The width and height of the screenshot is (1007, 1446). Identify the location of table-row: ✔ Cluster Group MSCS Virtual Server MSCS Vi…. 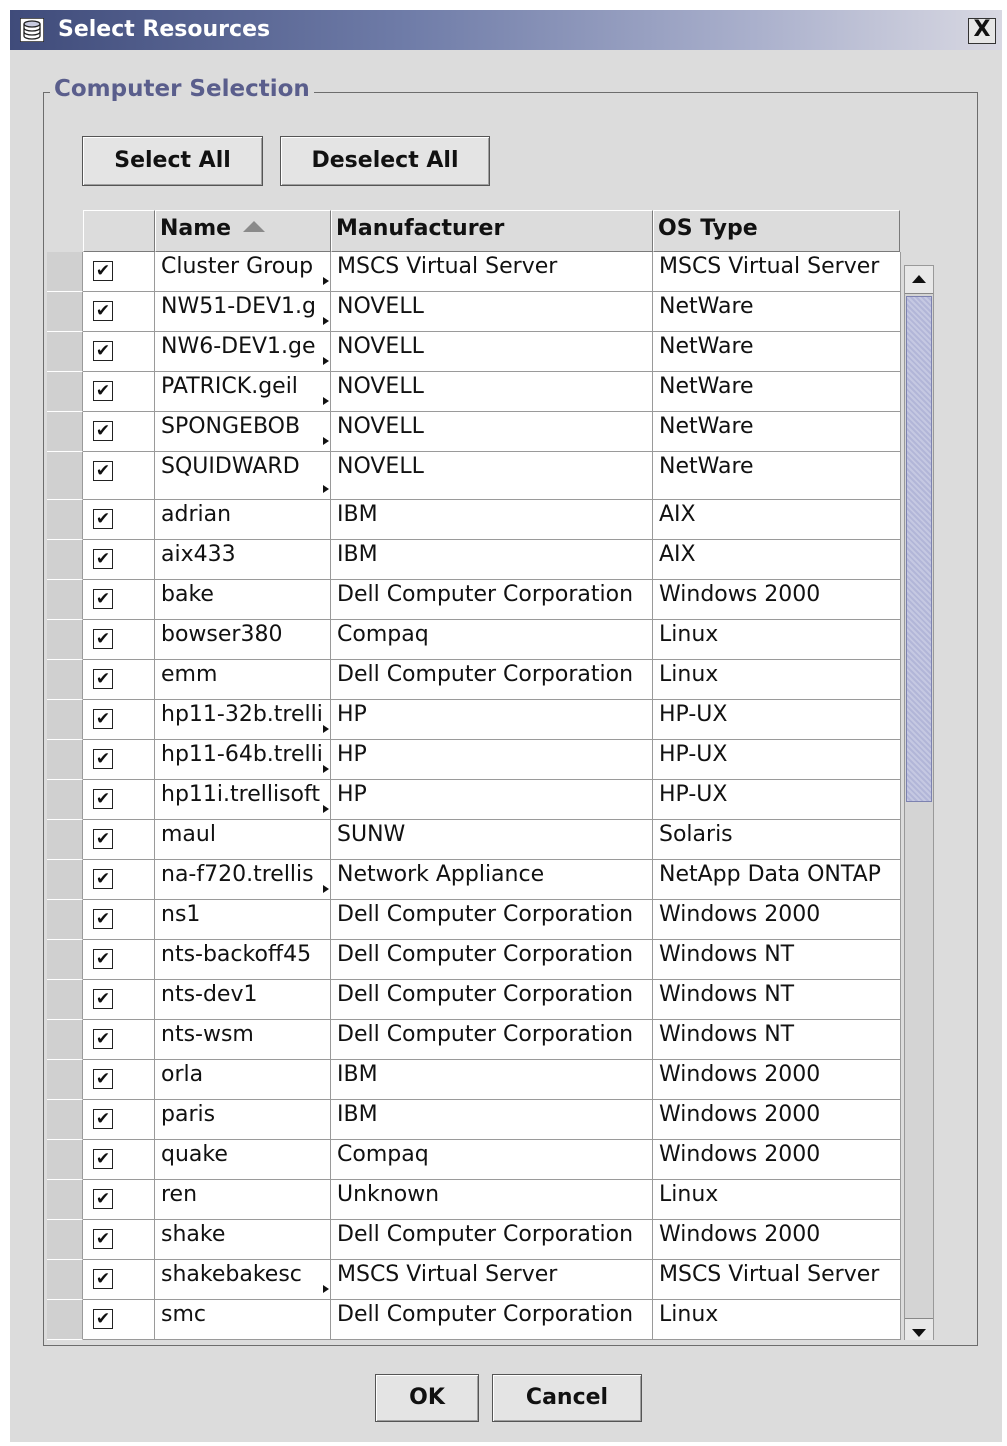
(474, 272).